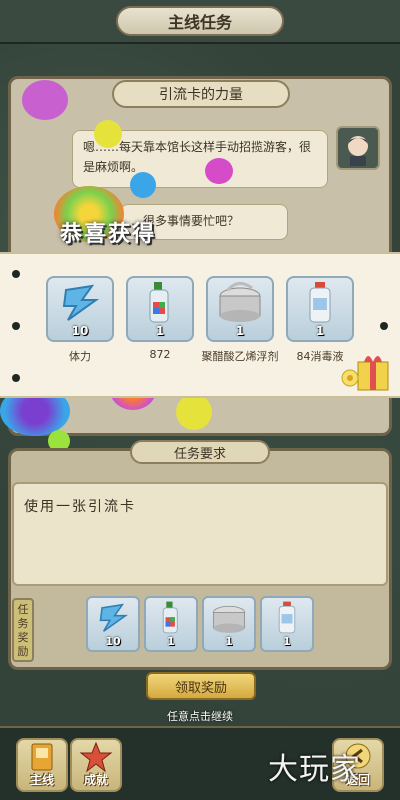  I want to click on curator-avatar, so click(358, 148).